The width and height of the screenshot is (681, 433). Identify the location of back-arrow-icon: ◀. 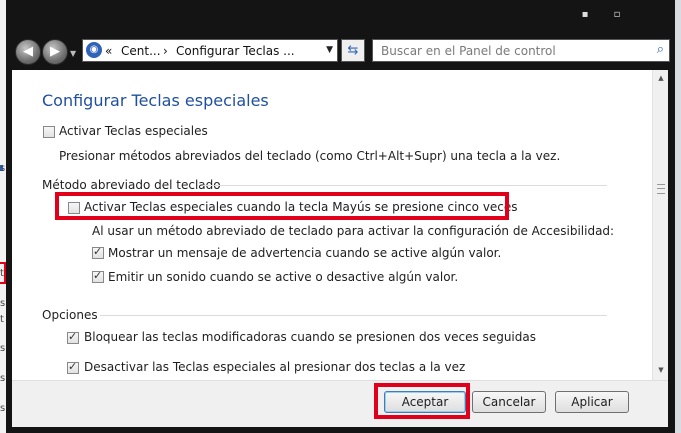
(28, 51).